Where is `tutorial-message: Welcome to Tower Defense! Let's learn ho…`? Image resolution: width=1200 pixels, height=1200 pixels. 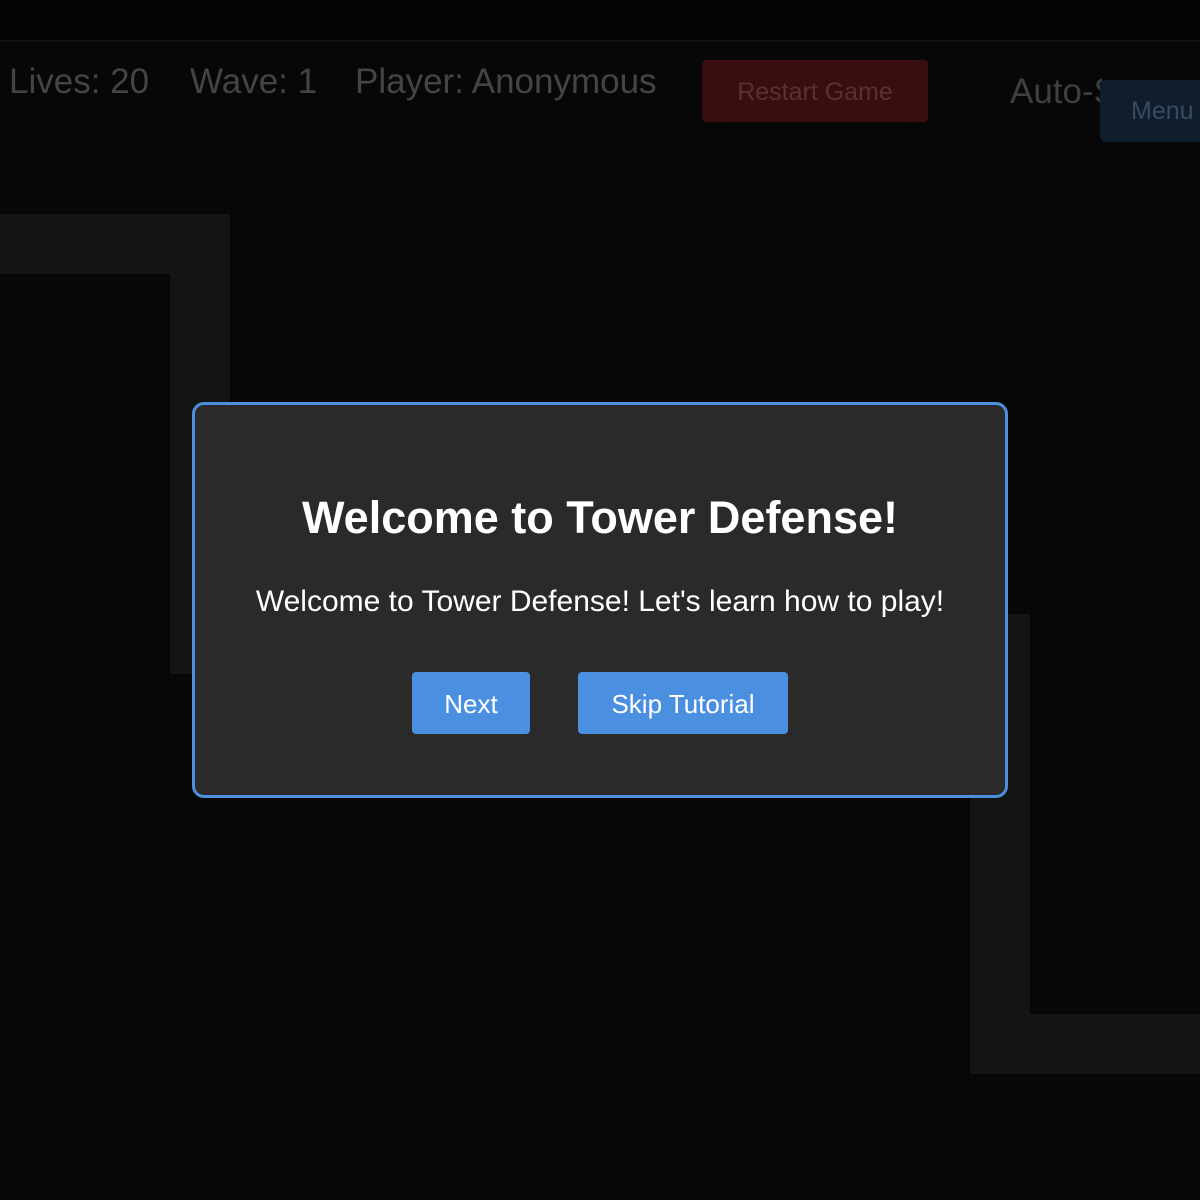 tutorial-message: Welcome to Tower Defense! Let's learn ho… is located at coordinates (600, 601).